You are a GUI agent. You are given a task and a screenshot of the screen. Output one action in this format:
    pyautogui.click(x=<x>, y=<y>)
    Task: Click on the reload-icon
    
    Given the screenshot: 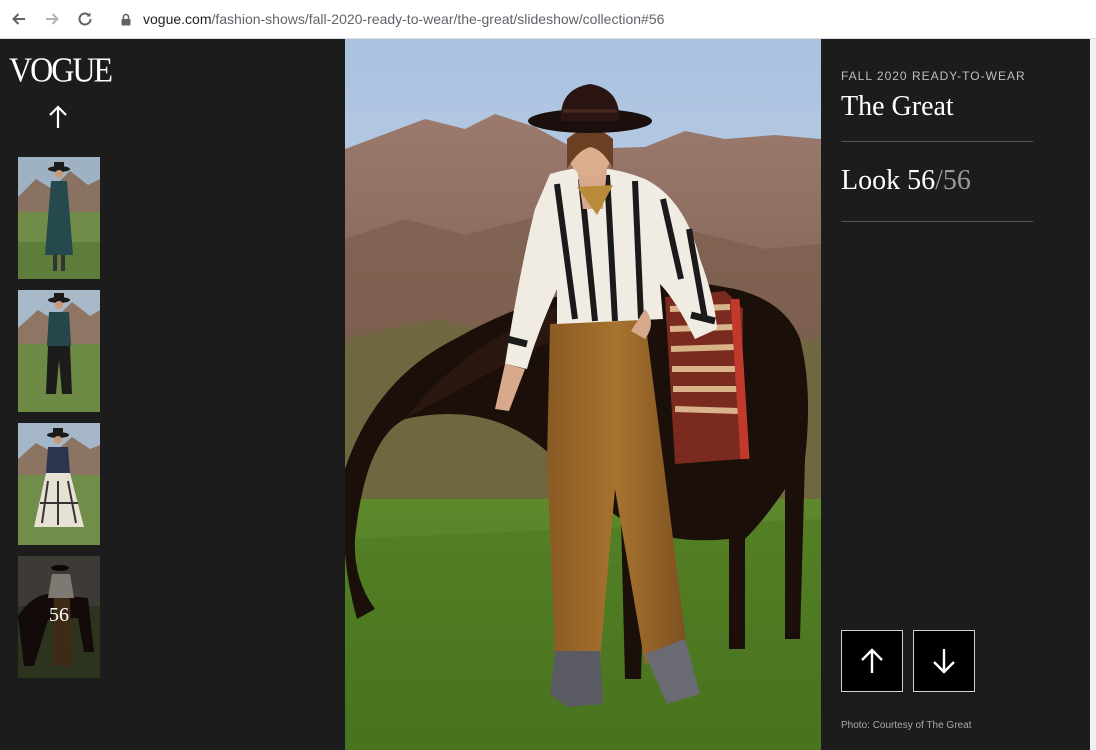 What is the action you would take?
    pyautogui.click(x=85, y=19)
    